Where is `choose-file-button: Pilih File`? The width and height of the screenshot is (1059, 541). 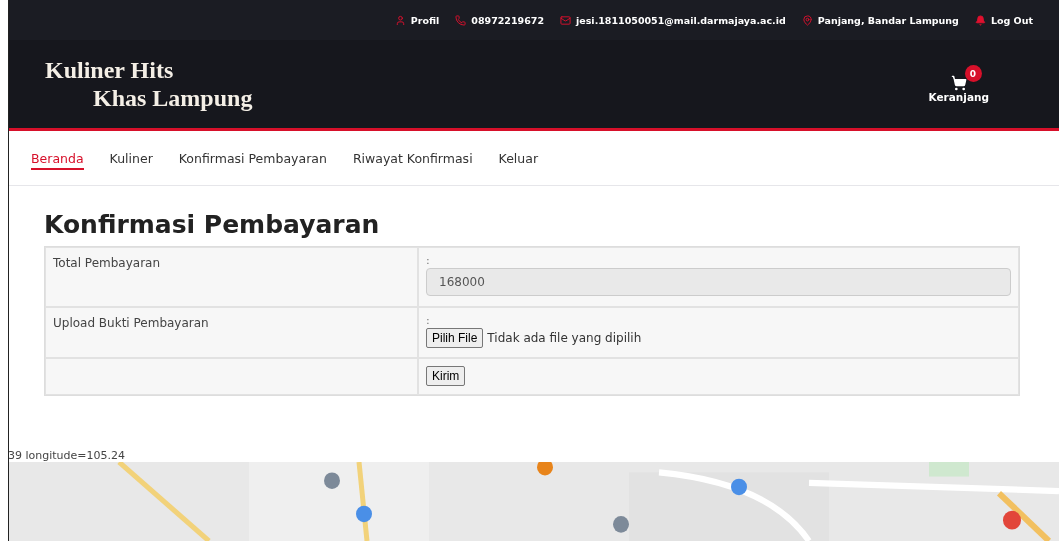 choose-file-button: Pilih File is located at coordinates (455, 338).